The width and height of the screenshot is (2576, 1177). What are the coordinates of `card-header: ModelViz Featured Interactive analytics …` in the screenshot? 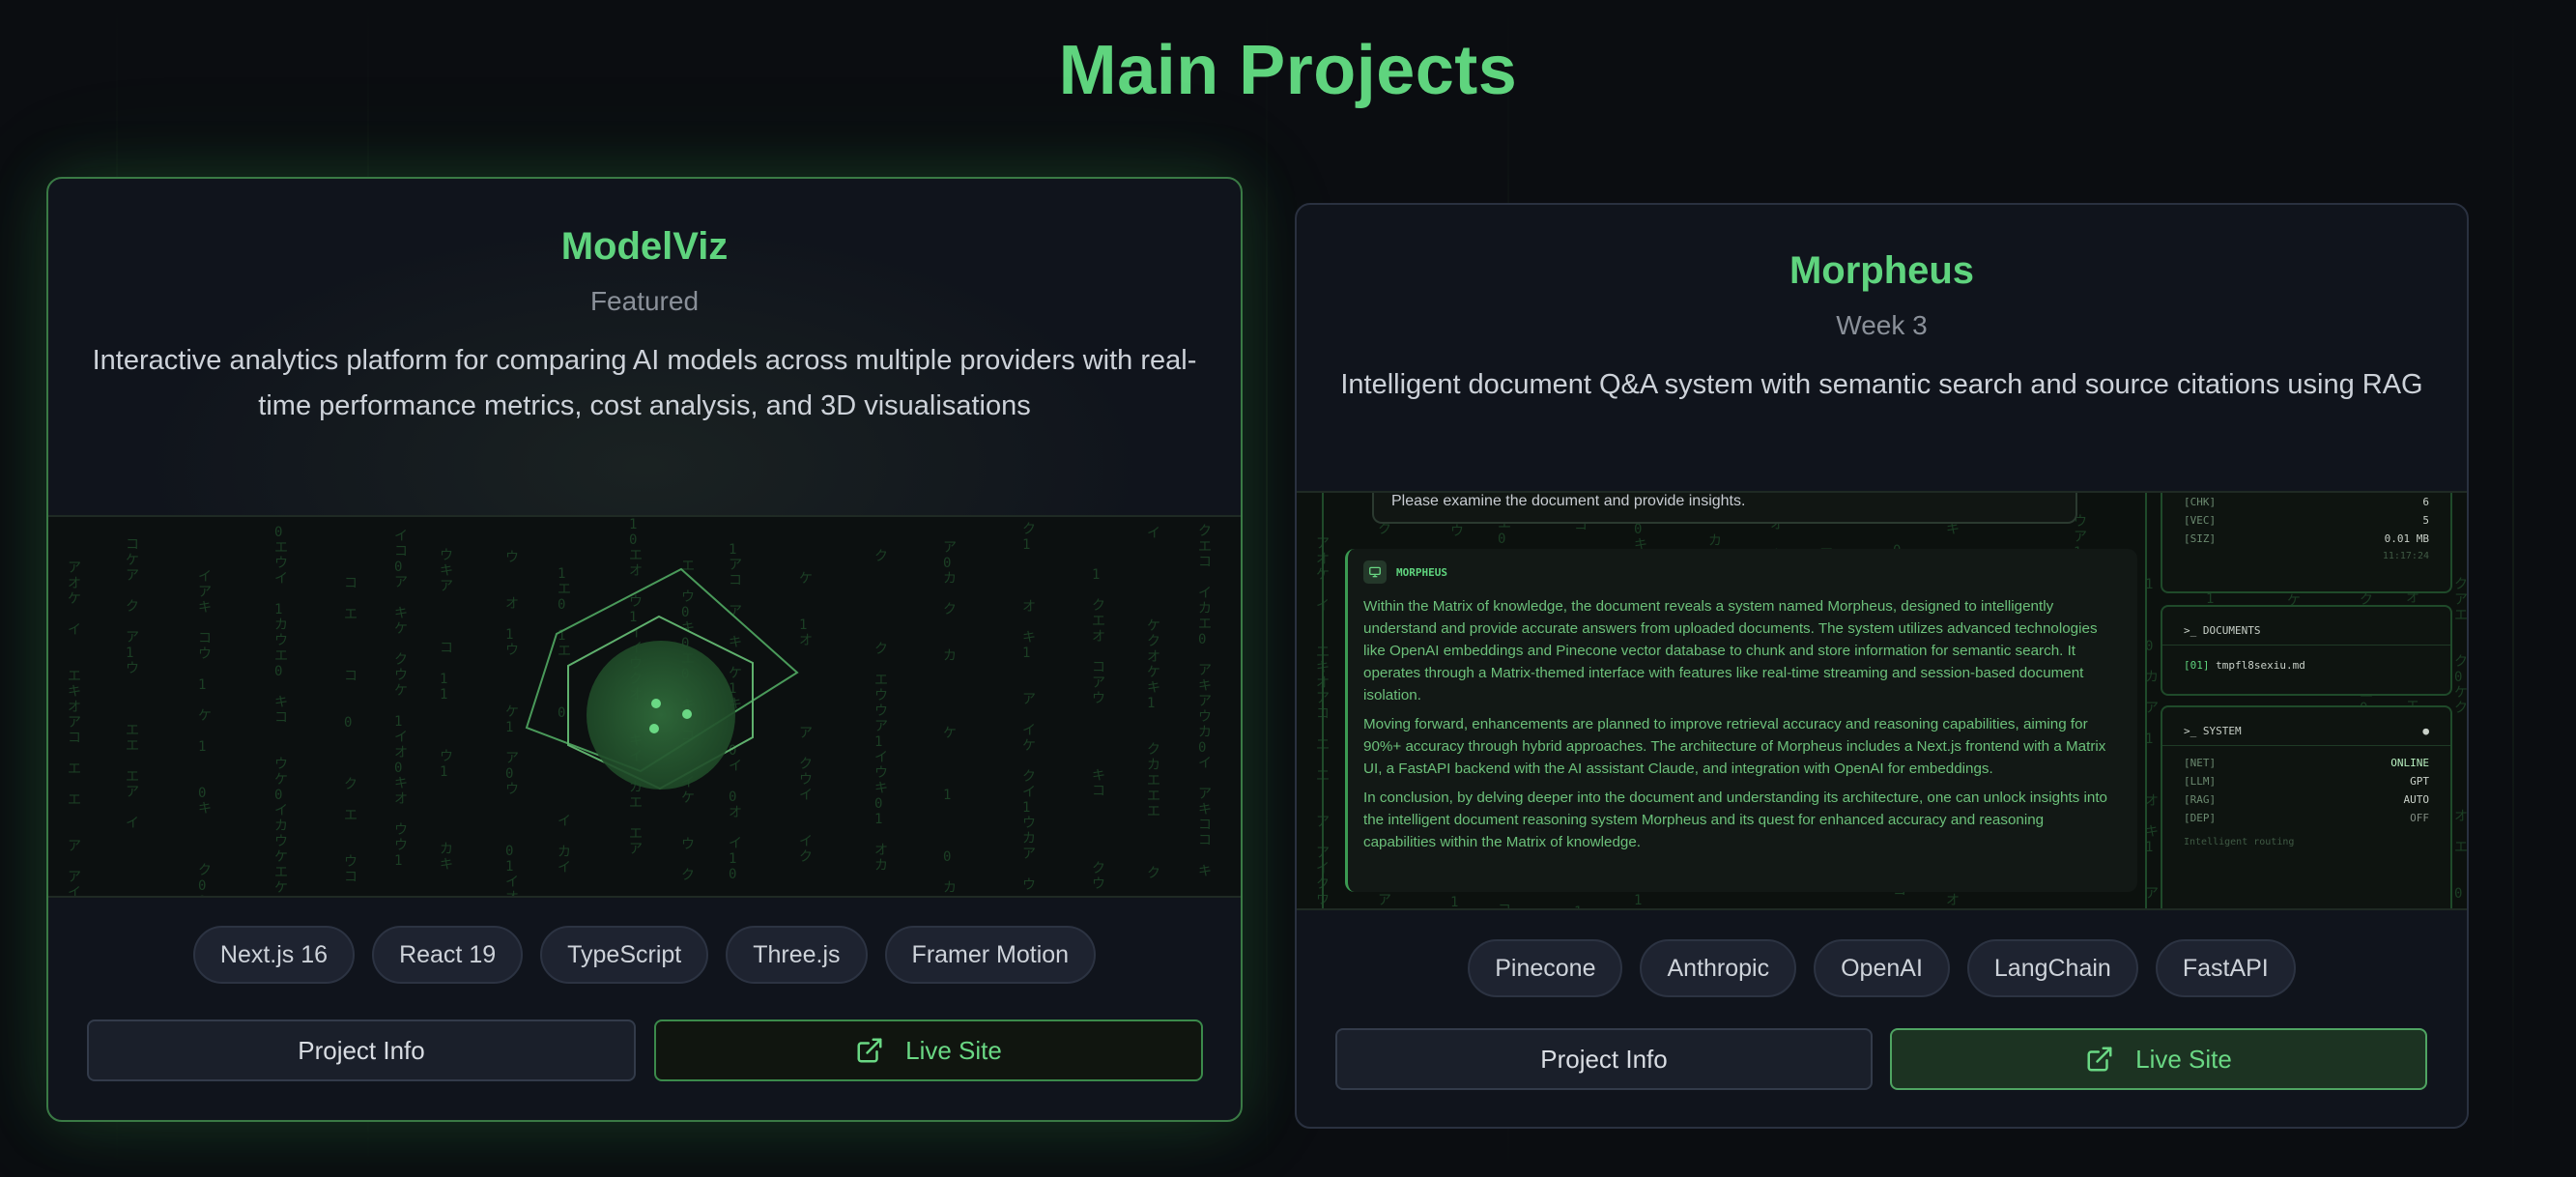 It's located at (644, 348).